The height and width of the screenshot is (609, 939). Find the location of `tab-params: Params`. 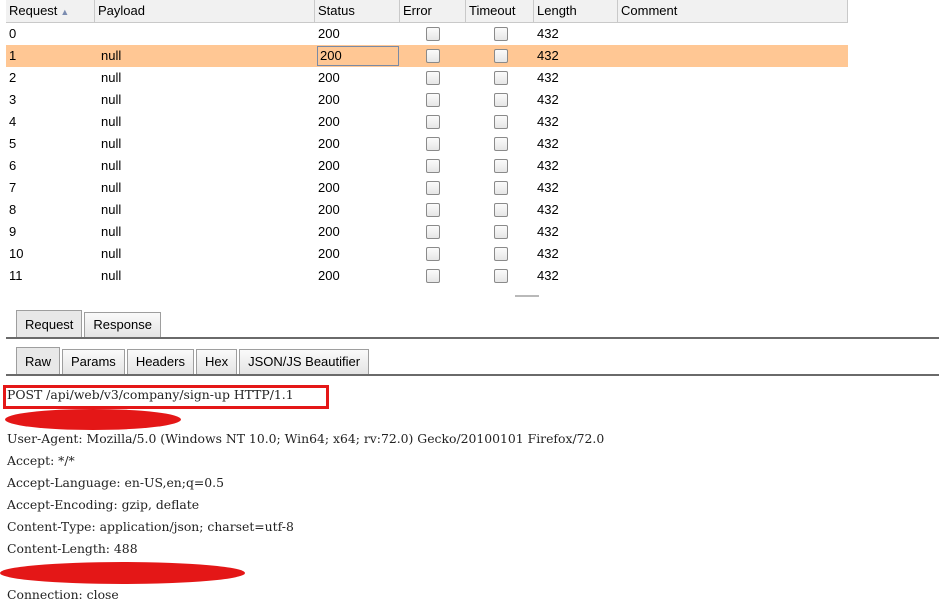

tab-params: Params is located at coordinates (93, 362).